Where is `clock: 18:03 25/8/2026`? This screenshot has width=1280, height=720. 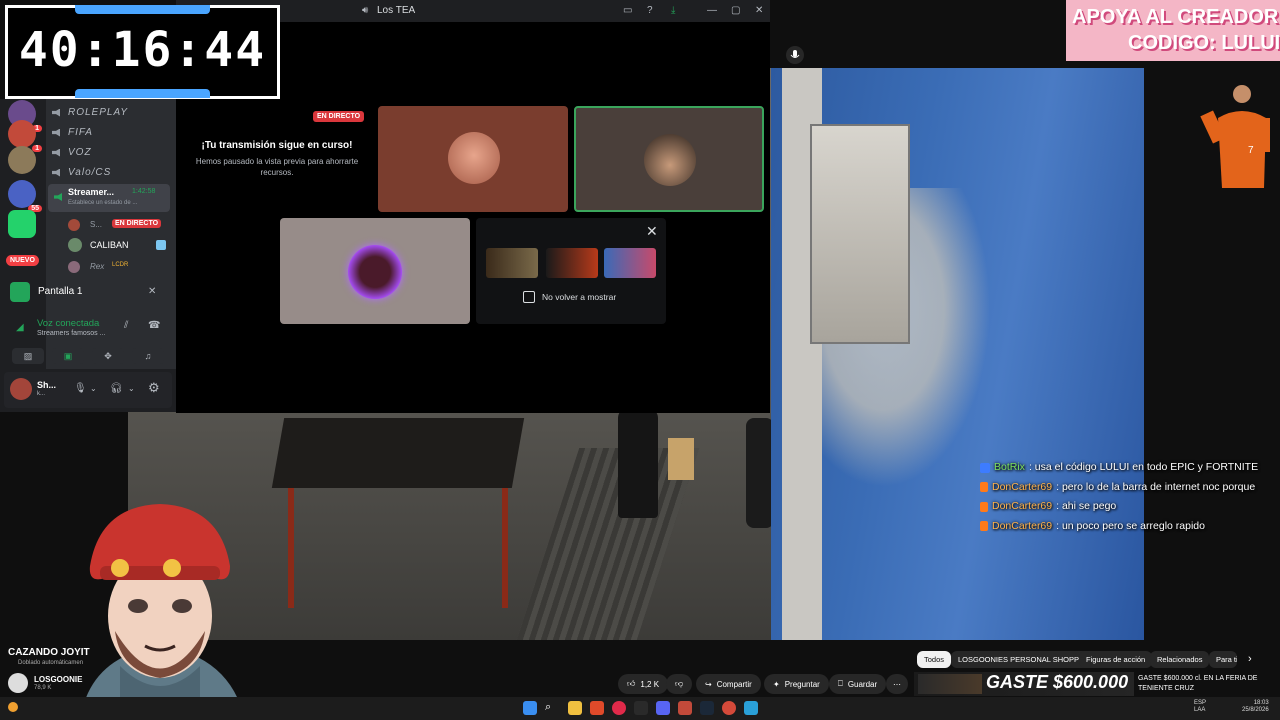 clock: 18:03 25/8/2026 is located at coordinates (1255, 707).